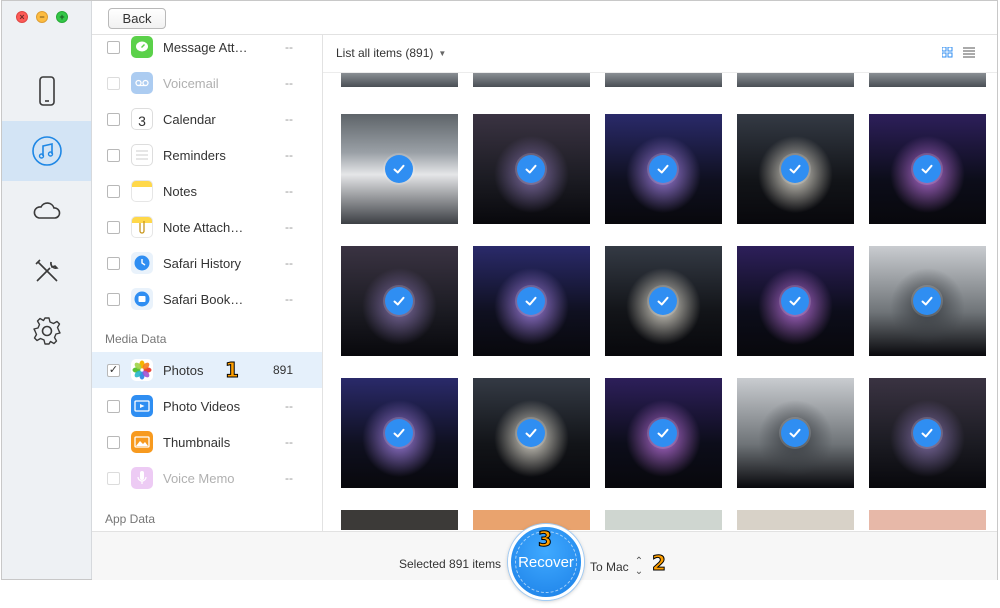  I want to click on thumbnails-icon, so click(142, 442).